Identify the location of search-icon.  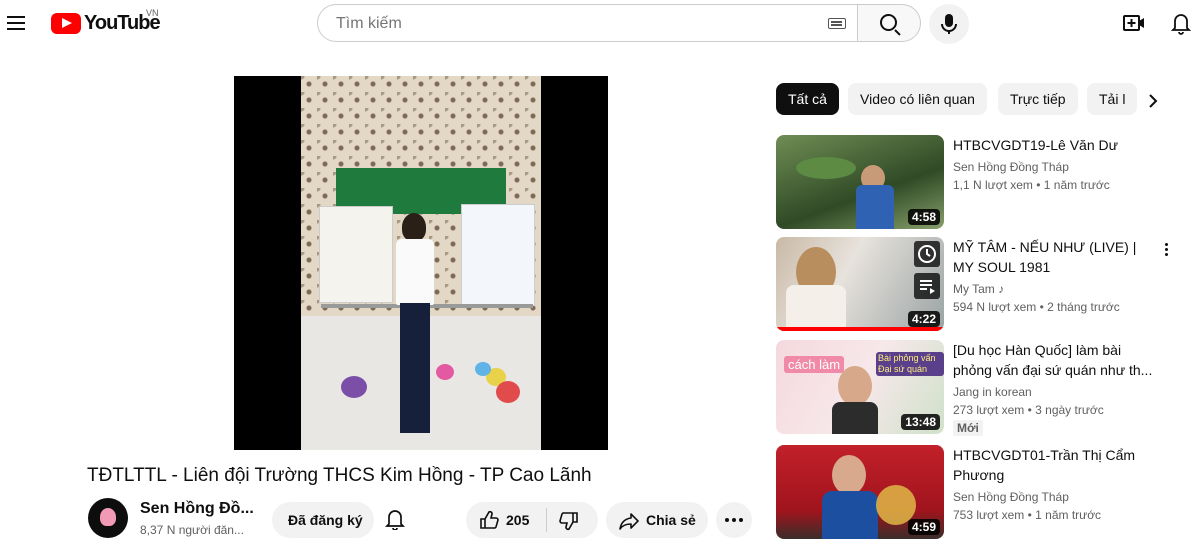
(888, 22).